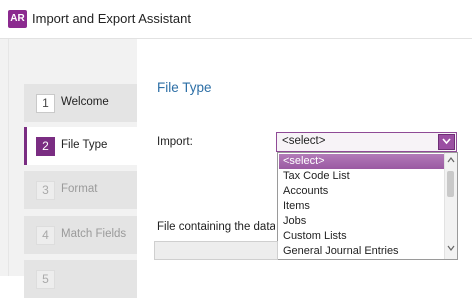  I want to click on step-number: 2, so click(45, 146).